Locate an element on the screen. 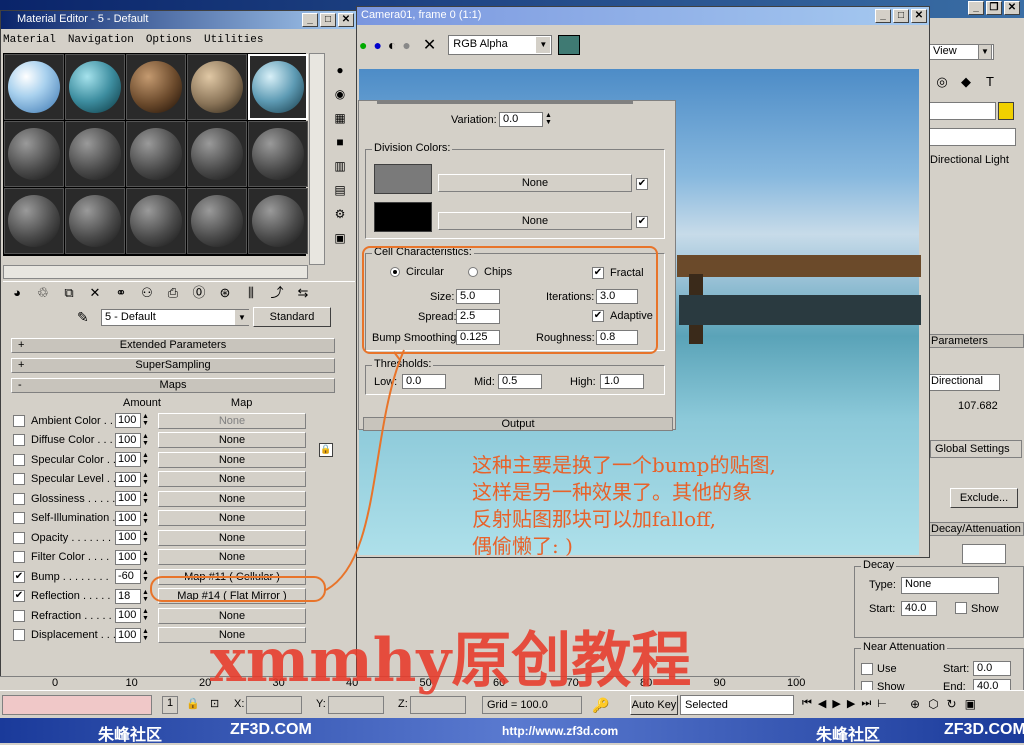 This screenshot has width=1024, height=745. put-to-scene-icon: ♲ is located at coordinates (43, 293).